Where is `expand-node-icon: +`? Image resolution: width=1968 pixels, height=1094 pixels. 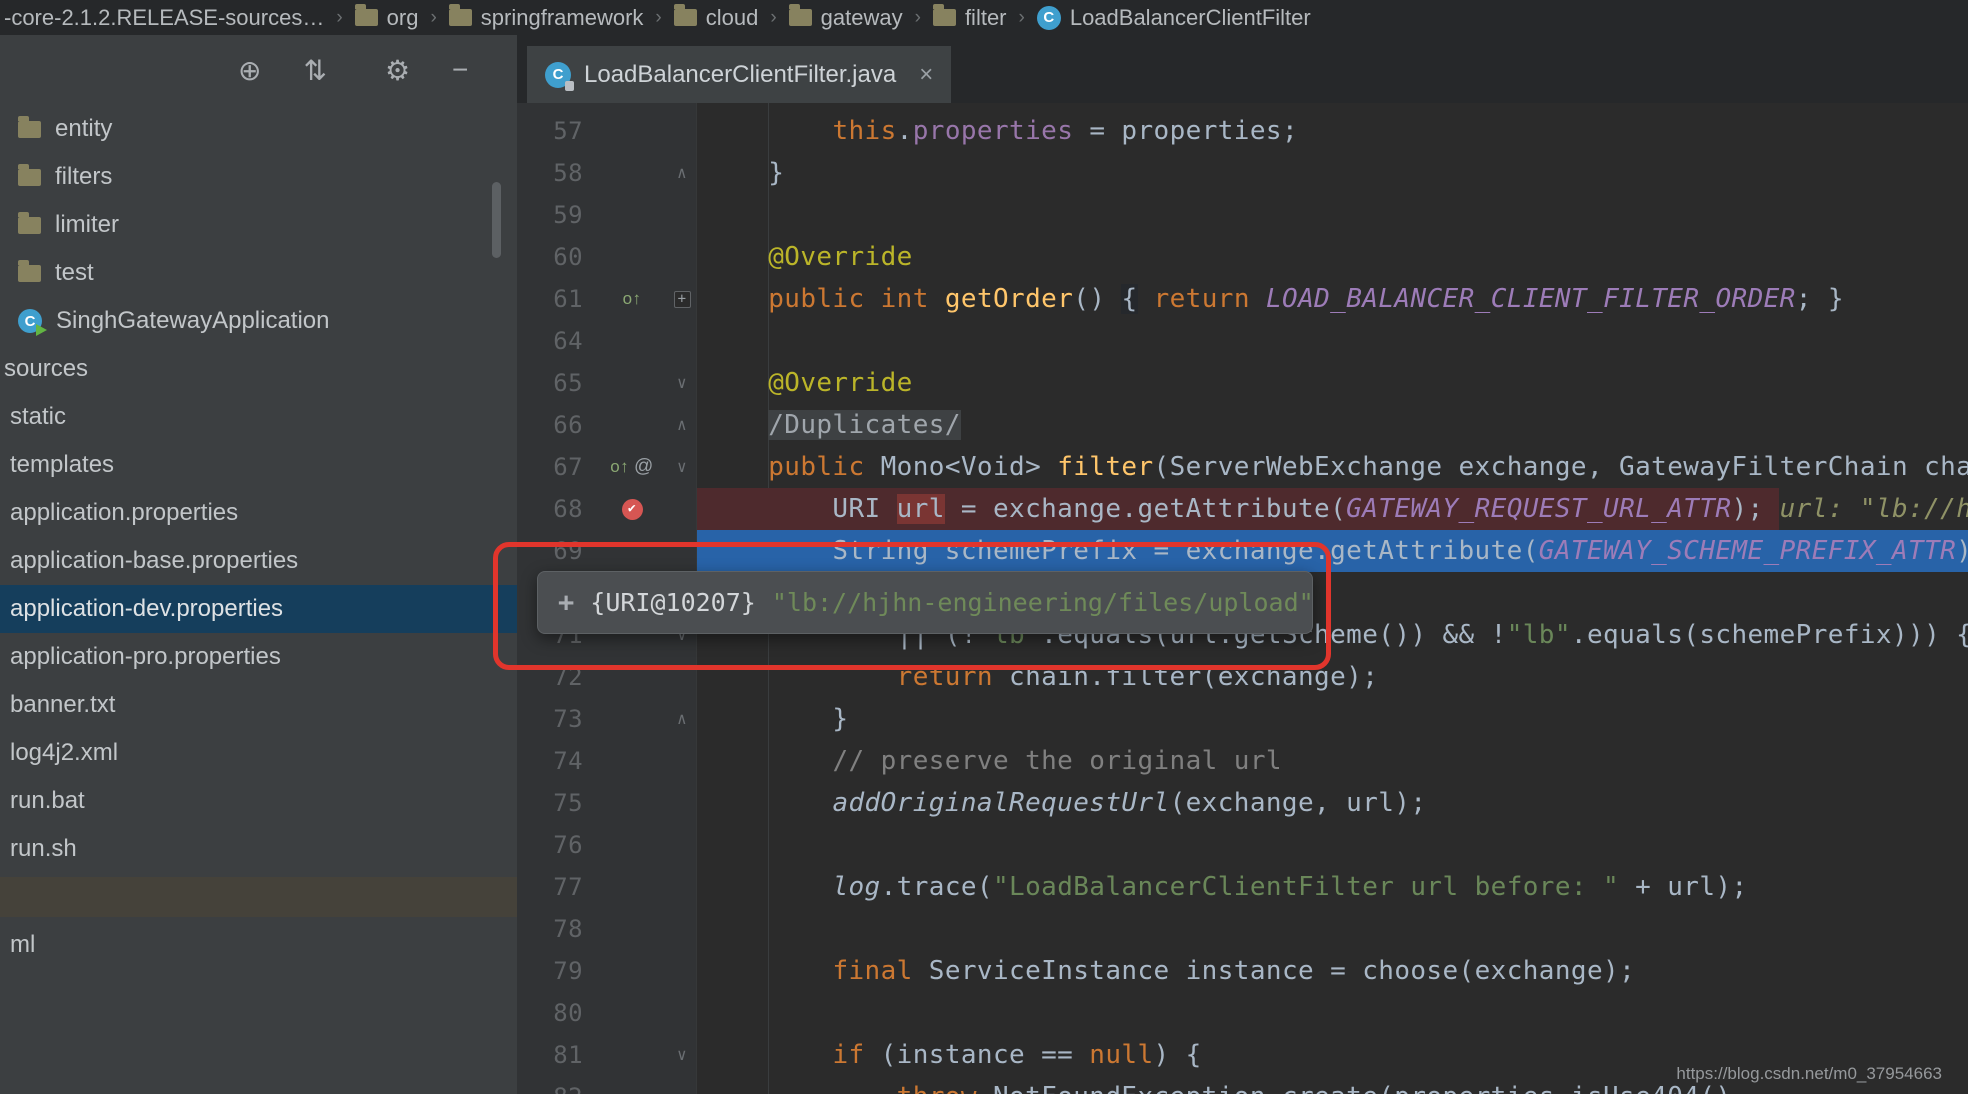
expand-node-icon: + is located at coordinates (566, 602).